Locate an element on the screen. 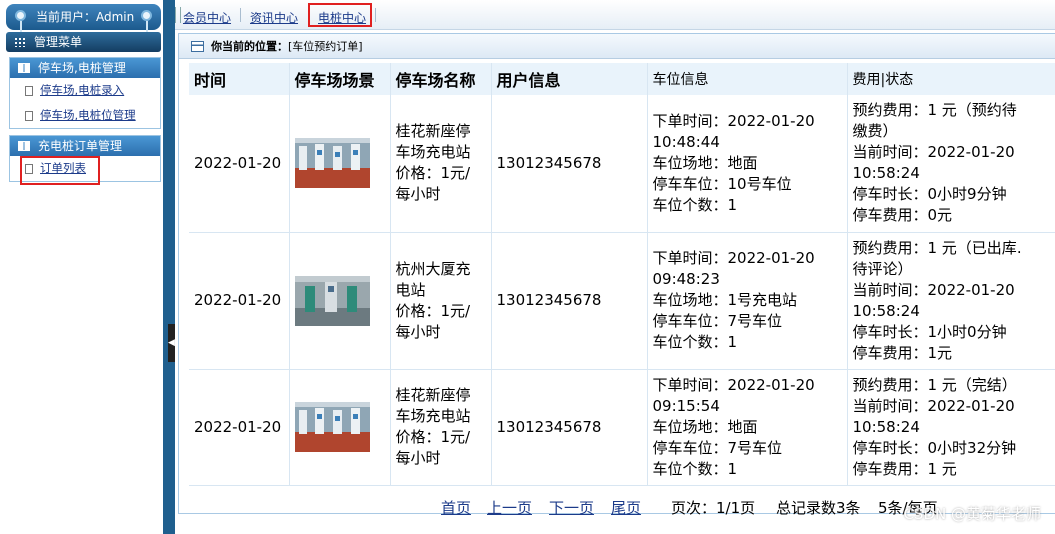  menu-group-title: 停车场,电桩管理 is located at coordinates (82, 68).